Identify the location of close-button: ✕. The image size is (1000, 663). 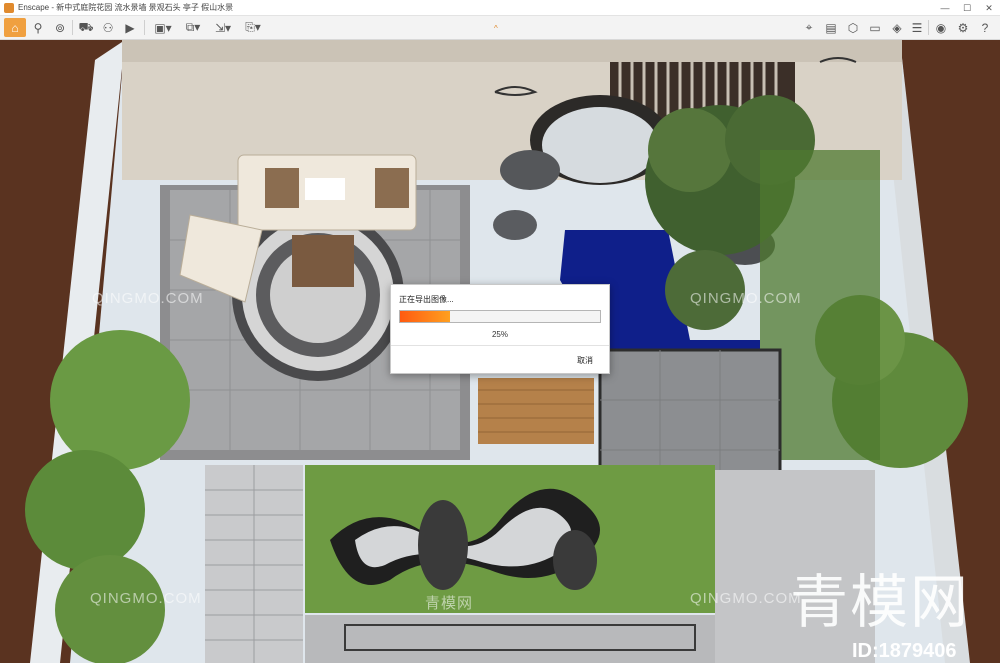
(989, 8).